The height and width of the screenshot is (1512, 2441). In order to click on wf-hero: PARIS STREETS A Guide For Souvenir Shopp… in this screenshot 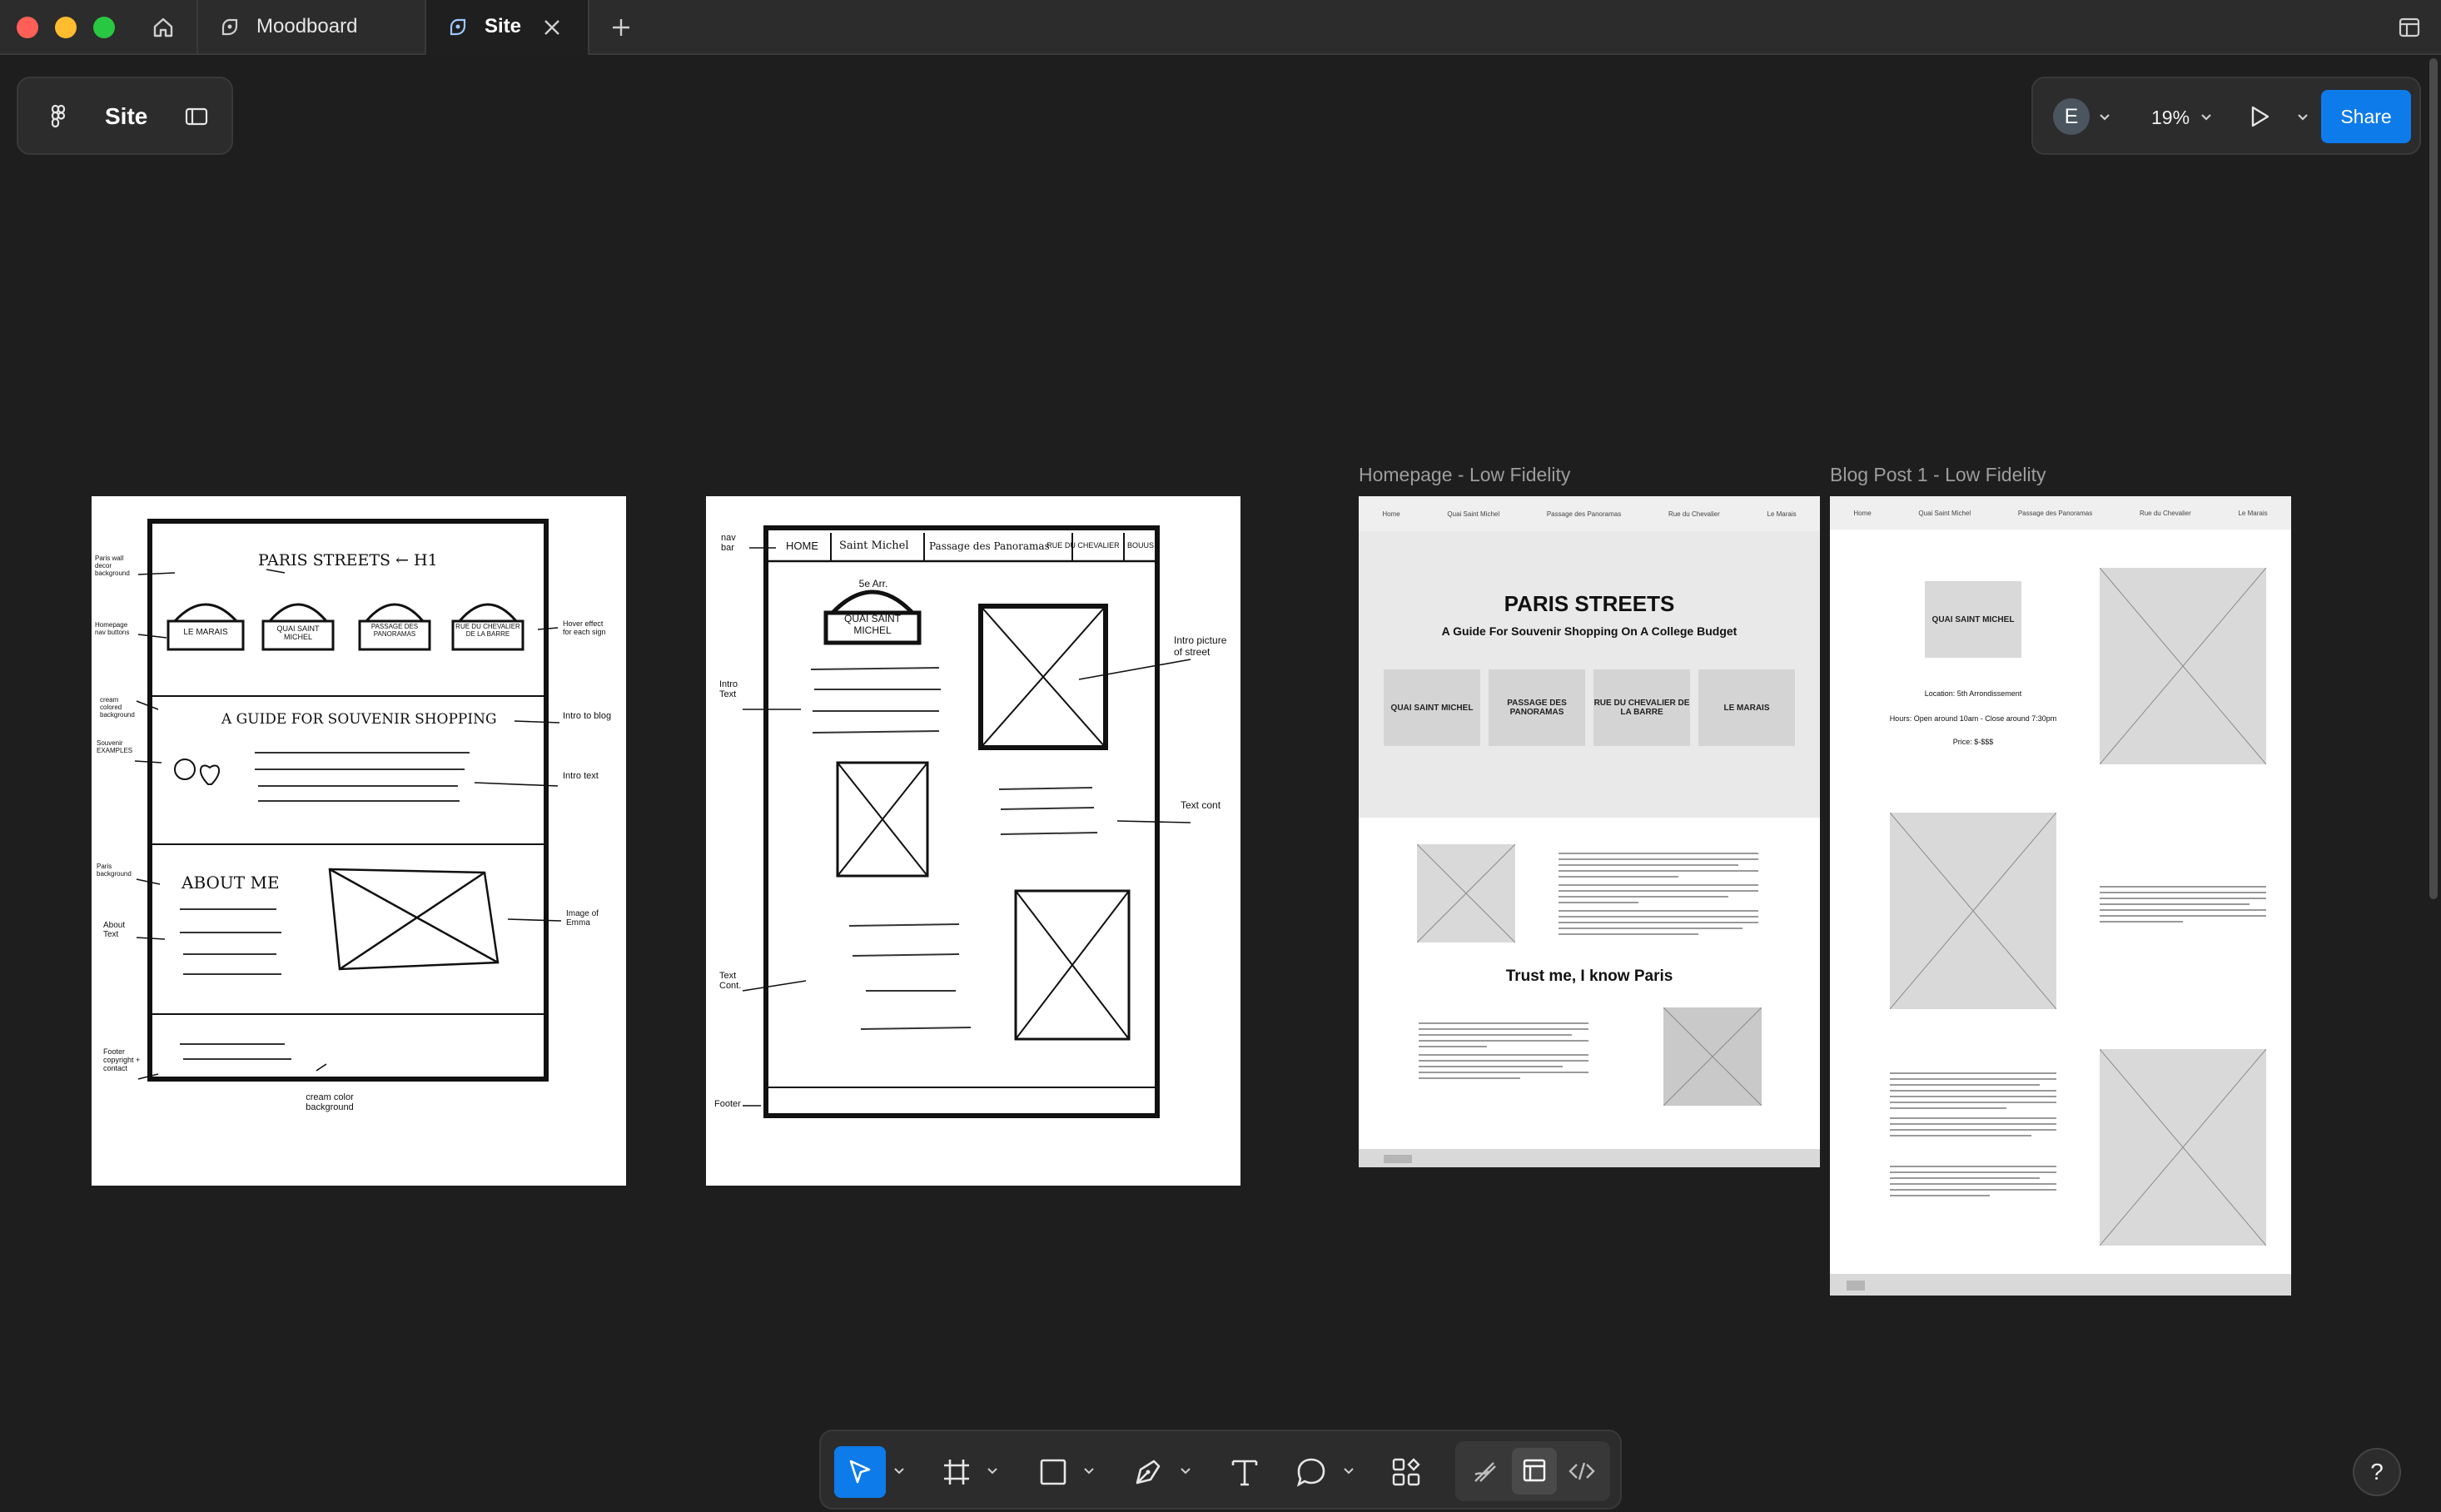, I will do `click(1589, 675)`.